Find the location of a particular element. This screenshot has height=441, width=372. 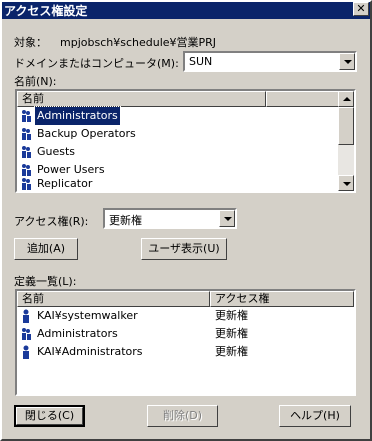

list-item: Administrators is located at coordinates (177, 116).